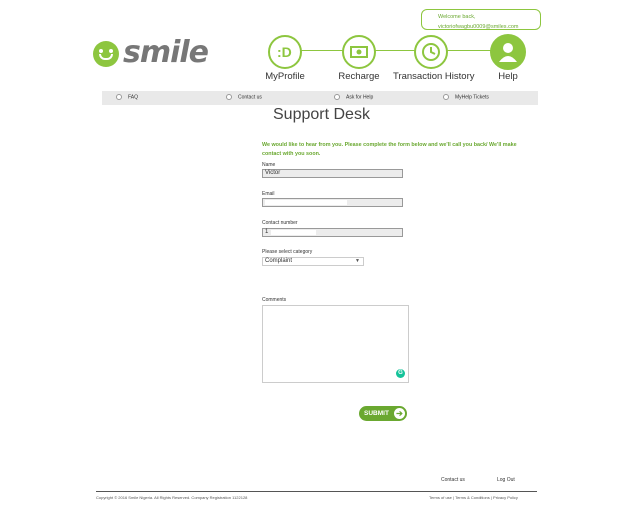 Image resolution: width=636 pixels, height=506 pixels. I want to click on subnav-myhelp-tickets: MyHelp Tickets, so click(466, 97).